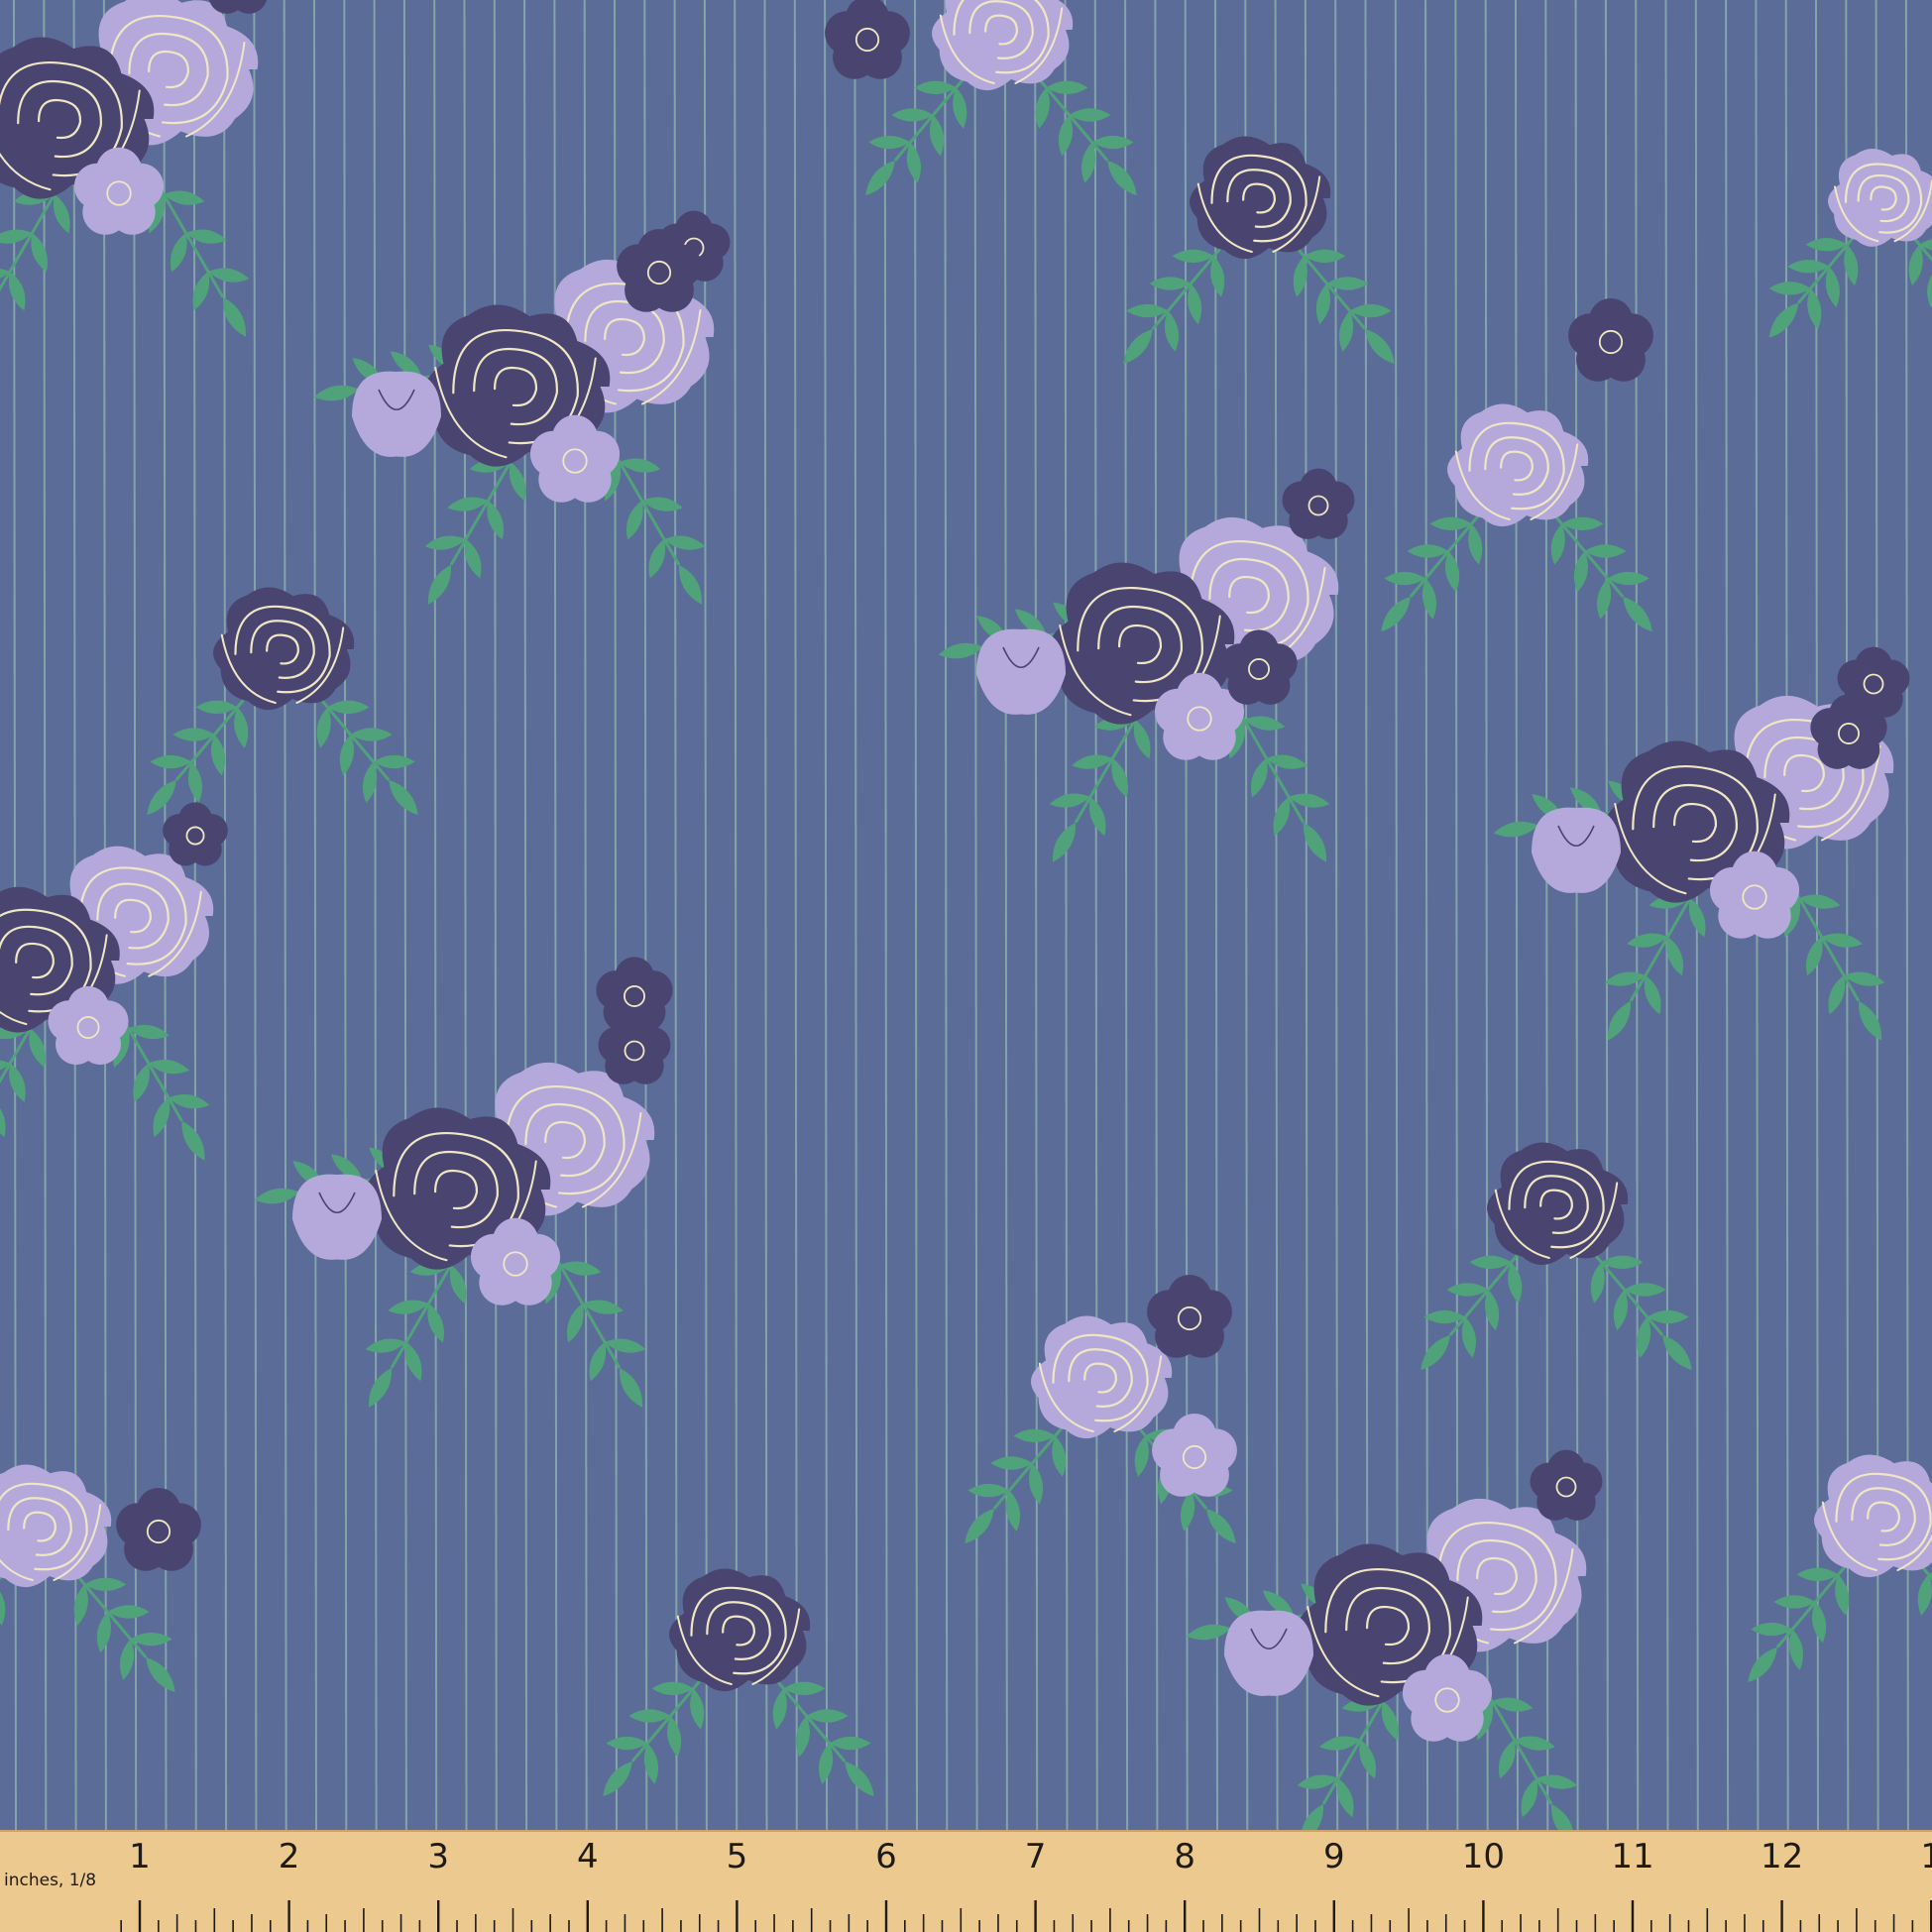 Image resolution: width=1932 pixels, height=1932 pixels. What do you see at coordinates (1632, 1856) in the screenshot?
I see `ruler-number: 11` at bounding box center [1632, 1856].